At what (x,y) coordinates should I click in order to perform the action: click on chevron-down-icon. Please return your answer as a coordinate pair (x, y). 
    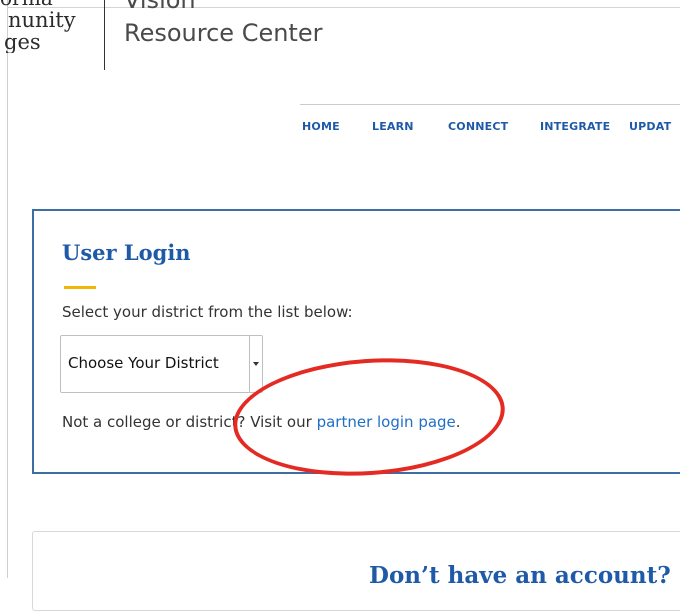
    Looking at the image, I should click on (256, 364).